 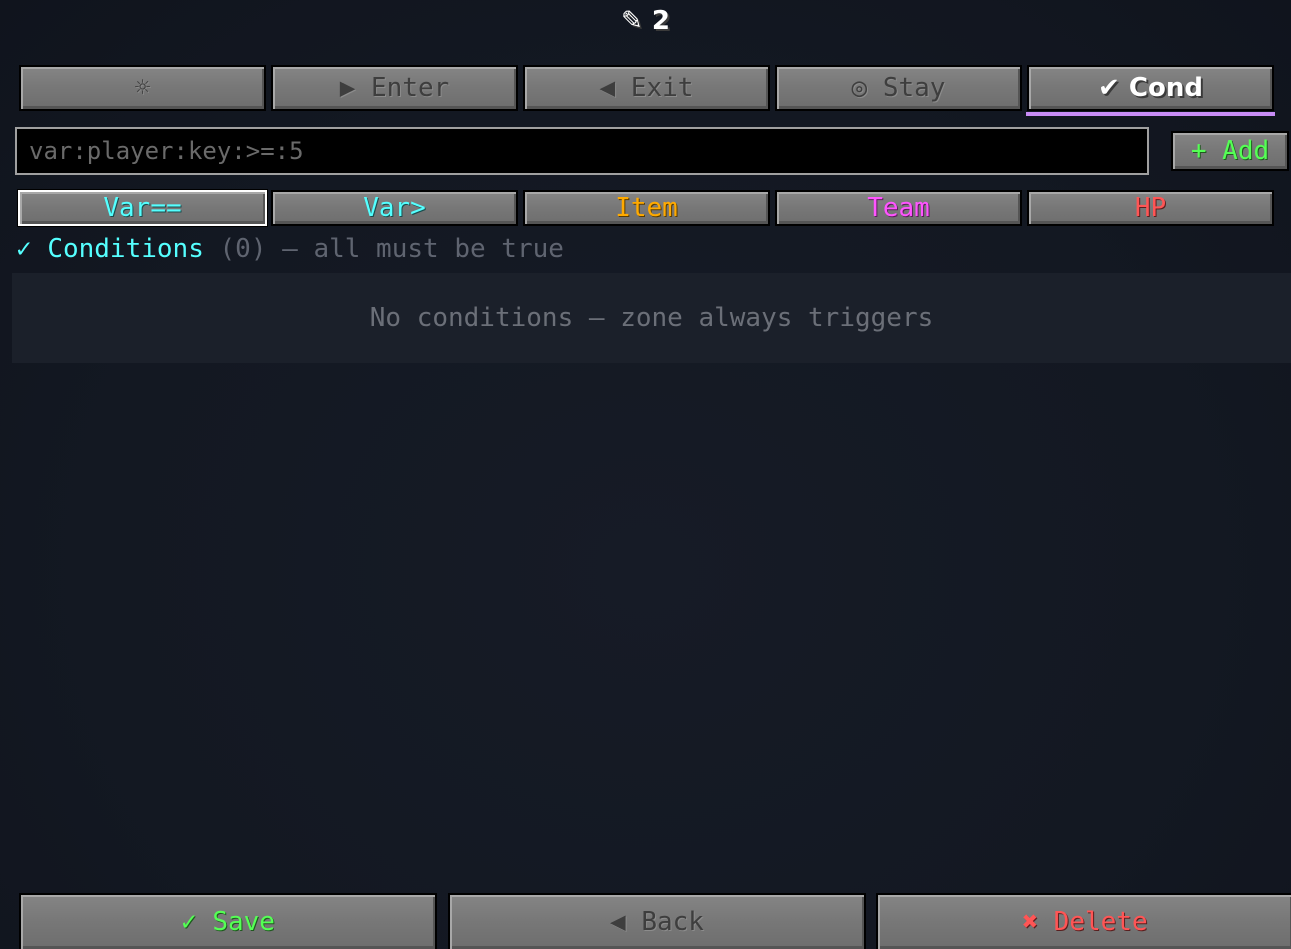 I want to click on delete-button: ✖ Delete, so click(x=1083, y=921).